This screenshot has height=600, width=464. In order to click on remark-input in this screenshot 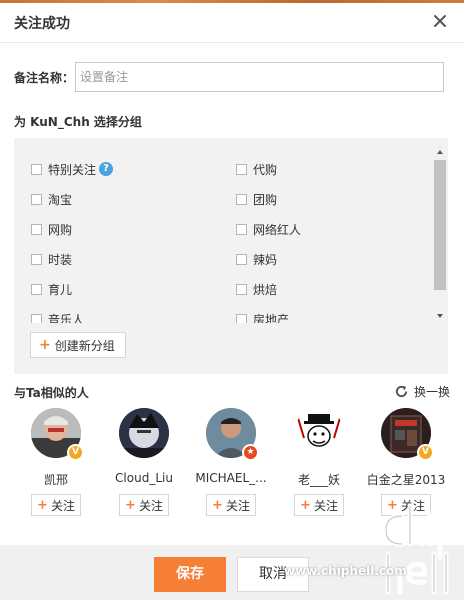, I will do `click(259, 77)`.